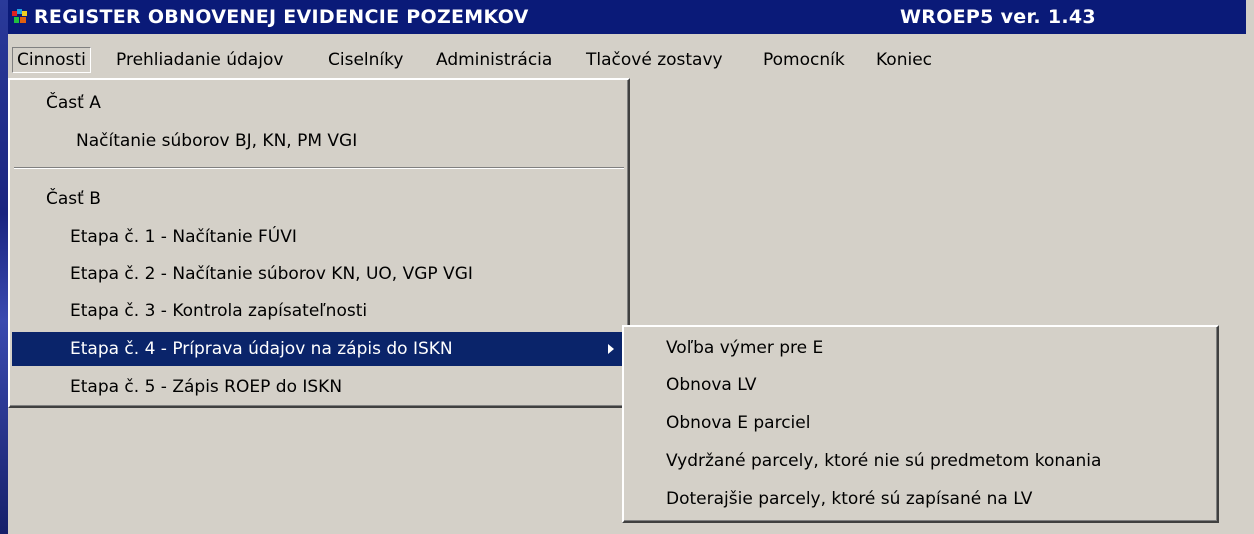  I want to click on submenu-item-obnova-lv: Obnova LV, so click(711, 385).